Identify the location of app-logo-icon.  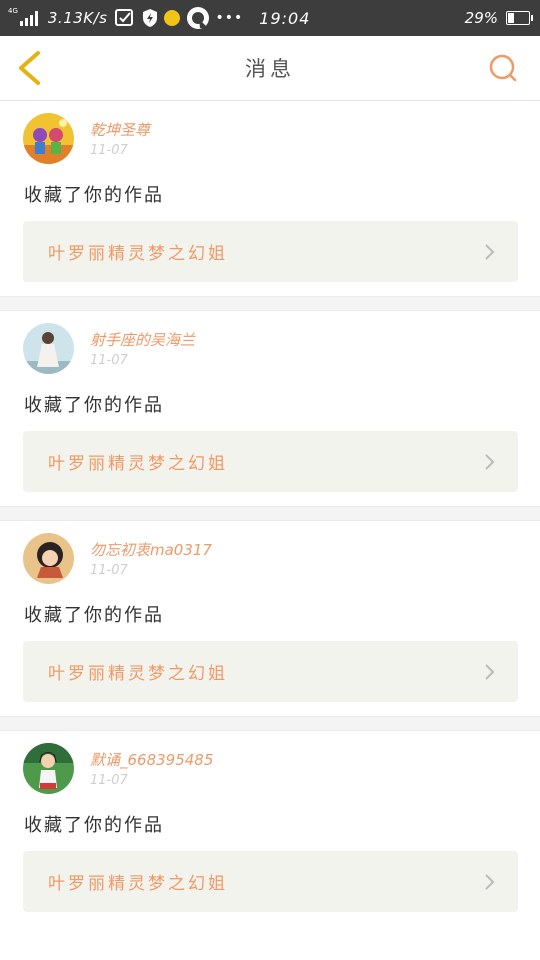
(198, 18).